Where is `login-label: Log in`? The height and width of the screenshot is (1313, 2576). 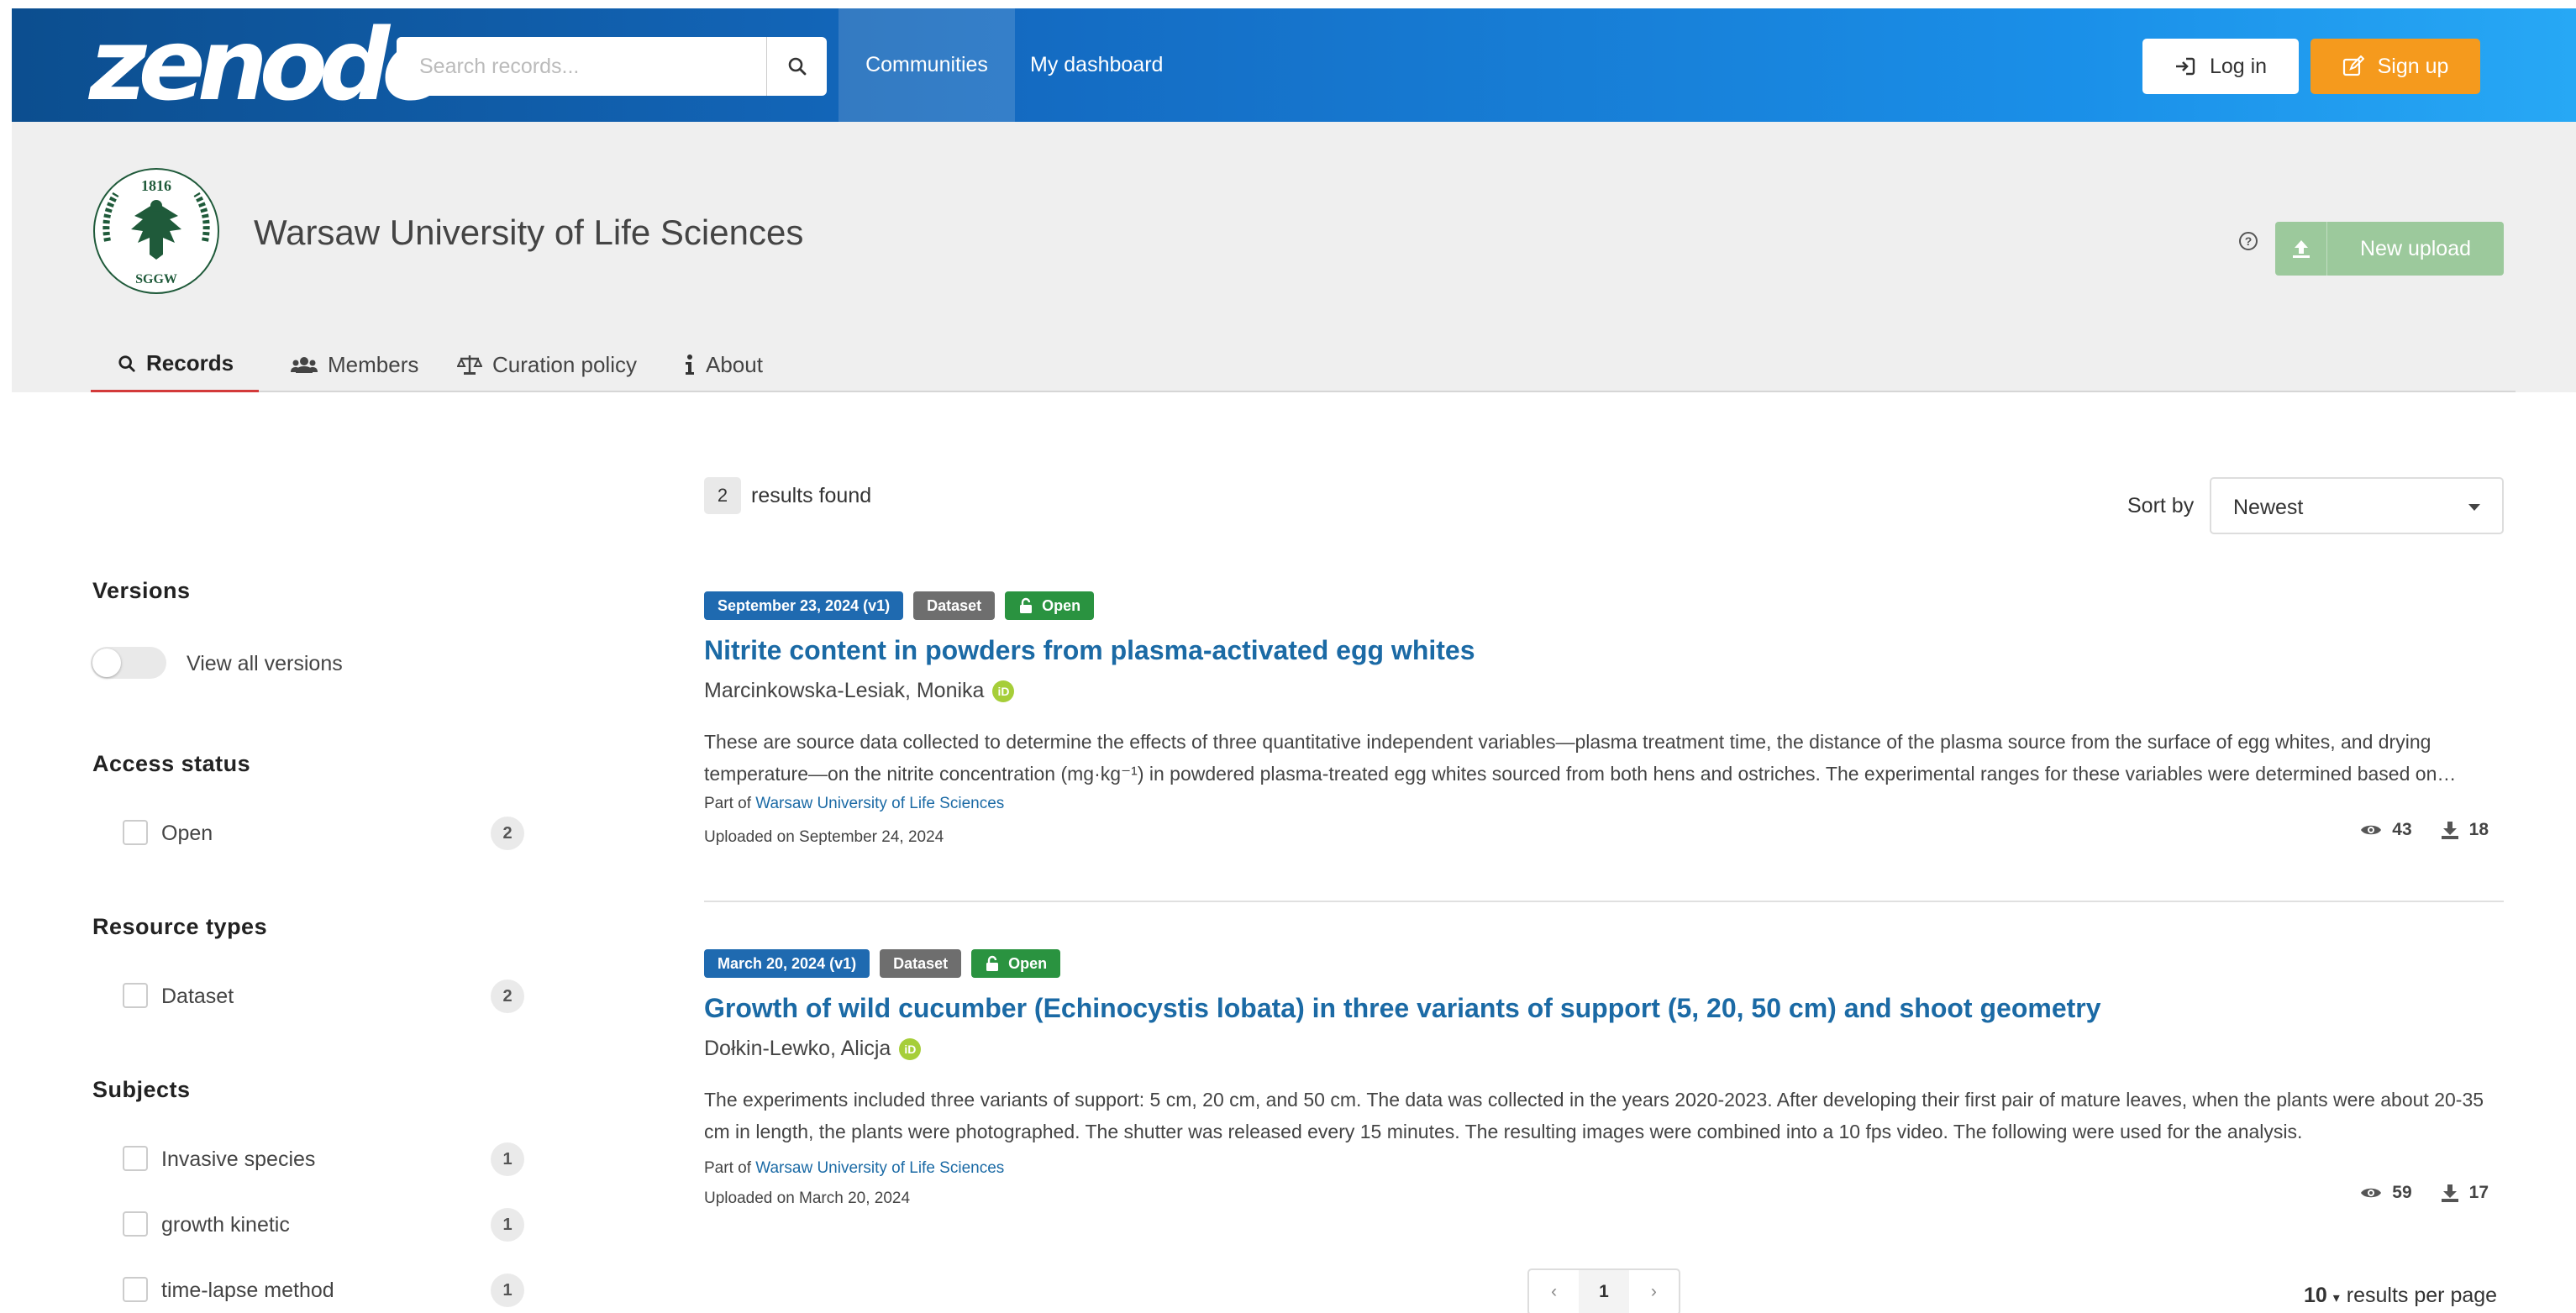
login-label: Log in is located at coordinates (2238, 66).